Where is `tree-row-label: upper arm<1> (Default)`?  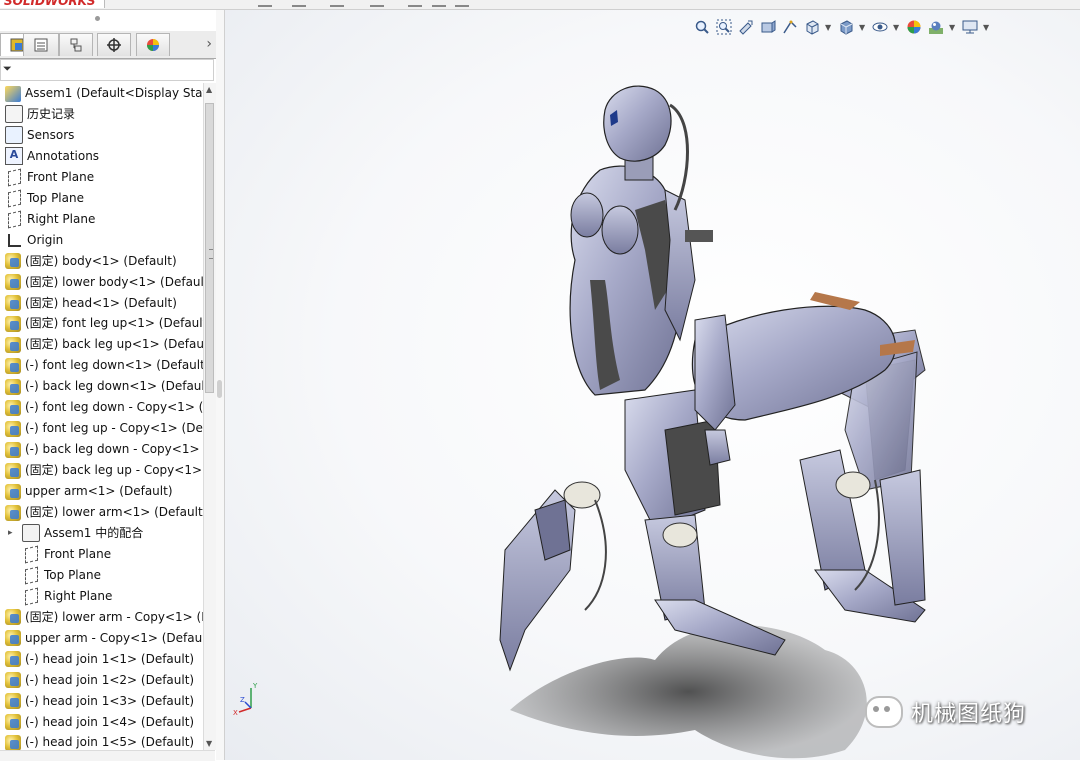 tree-row-label: upper arm<1> (Default) is located at coordinates (99, 491).